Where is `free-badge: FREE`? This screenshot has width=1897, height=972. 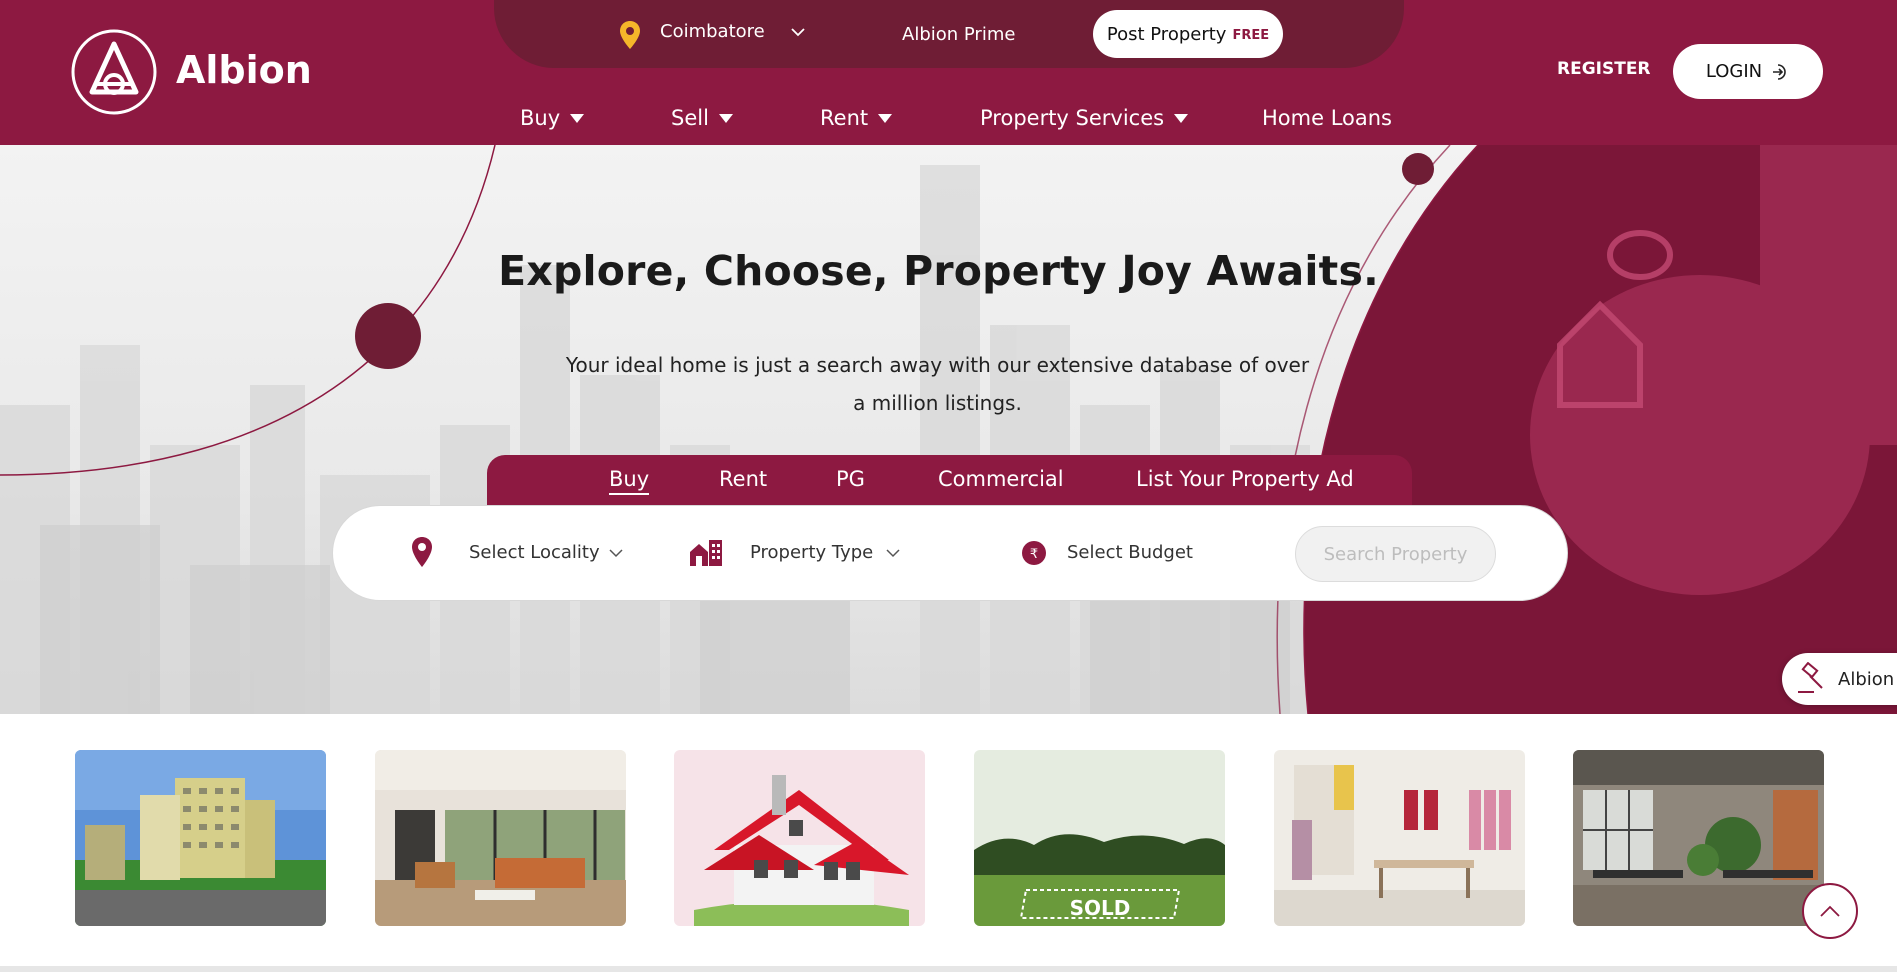
free-badge: FREE is located at coordinates (1251, 35).